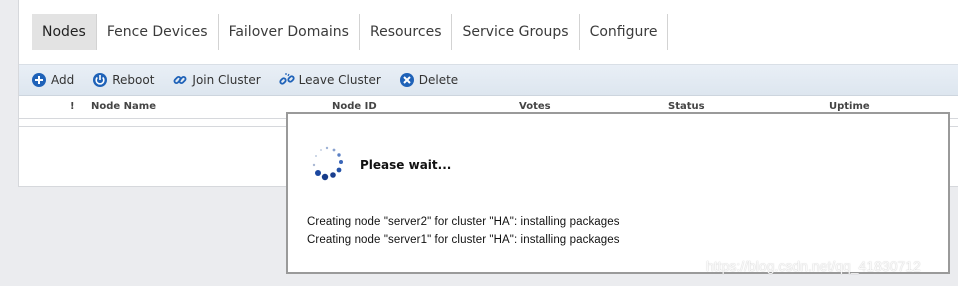 The image size is (958, 286). I want to click on column-node-id: Node ID, so click(354, 106).